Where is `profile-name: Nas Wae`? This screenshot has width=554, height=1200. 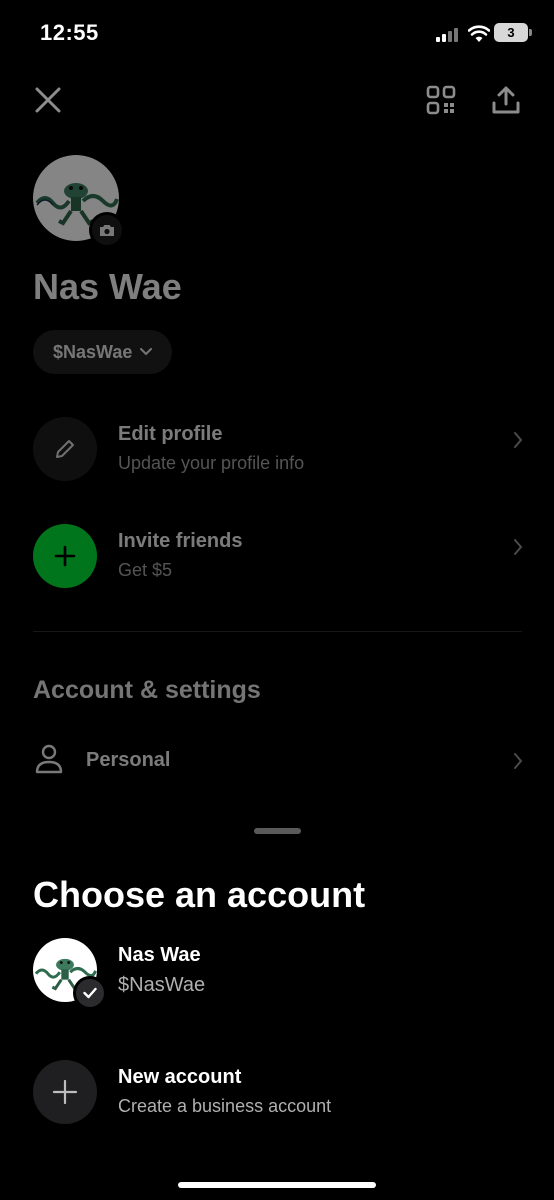 profile-name: Nas Wae is located at coordinates (107, 286).